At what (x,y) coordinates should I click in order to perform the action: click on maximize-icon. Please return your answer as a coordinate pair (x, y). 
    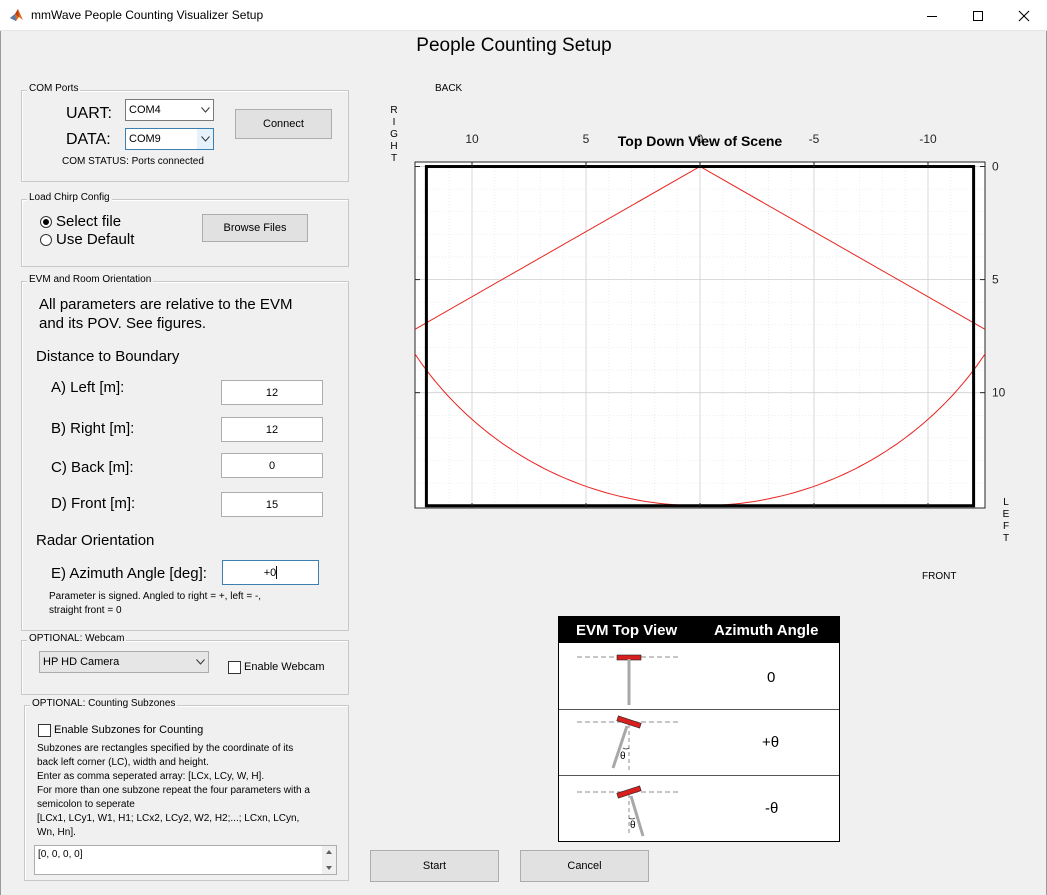
    Looking at the image, I should click on (978, 15).